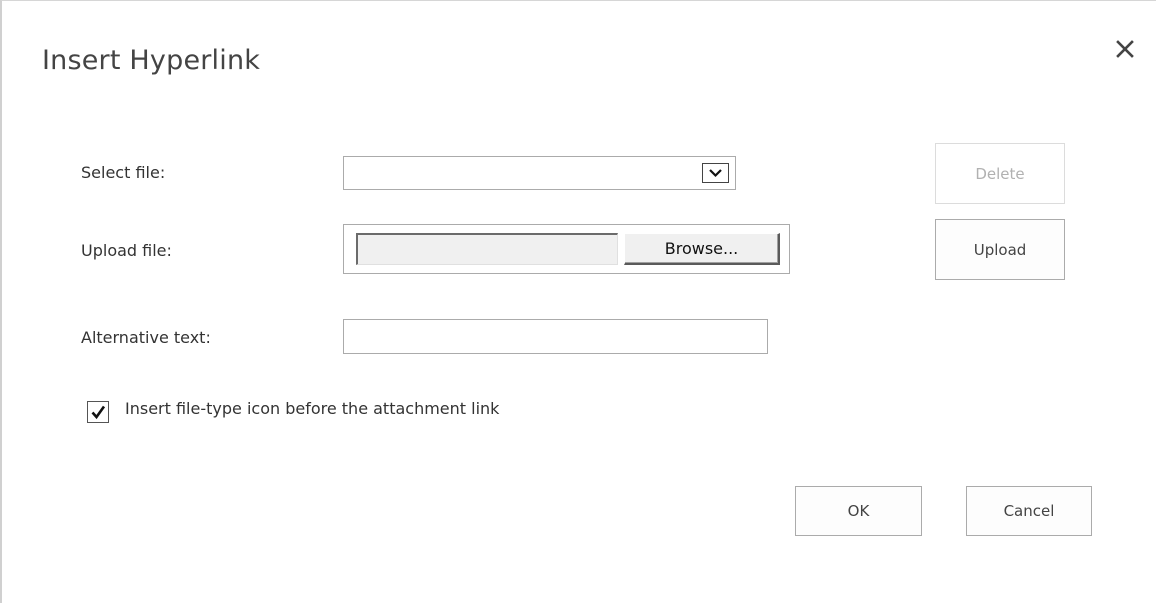 This screenshot has width=1156, height=603. What do you see at coordinates (487, 249) in the screenshot?
I see `upload-file-path-field` at bounding box center [487, 249].